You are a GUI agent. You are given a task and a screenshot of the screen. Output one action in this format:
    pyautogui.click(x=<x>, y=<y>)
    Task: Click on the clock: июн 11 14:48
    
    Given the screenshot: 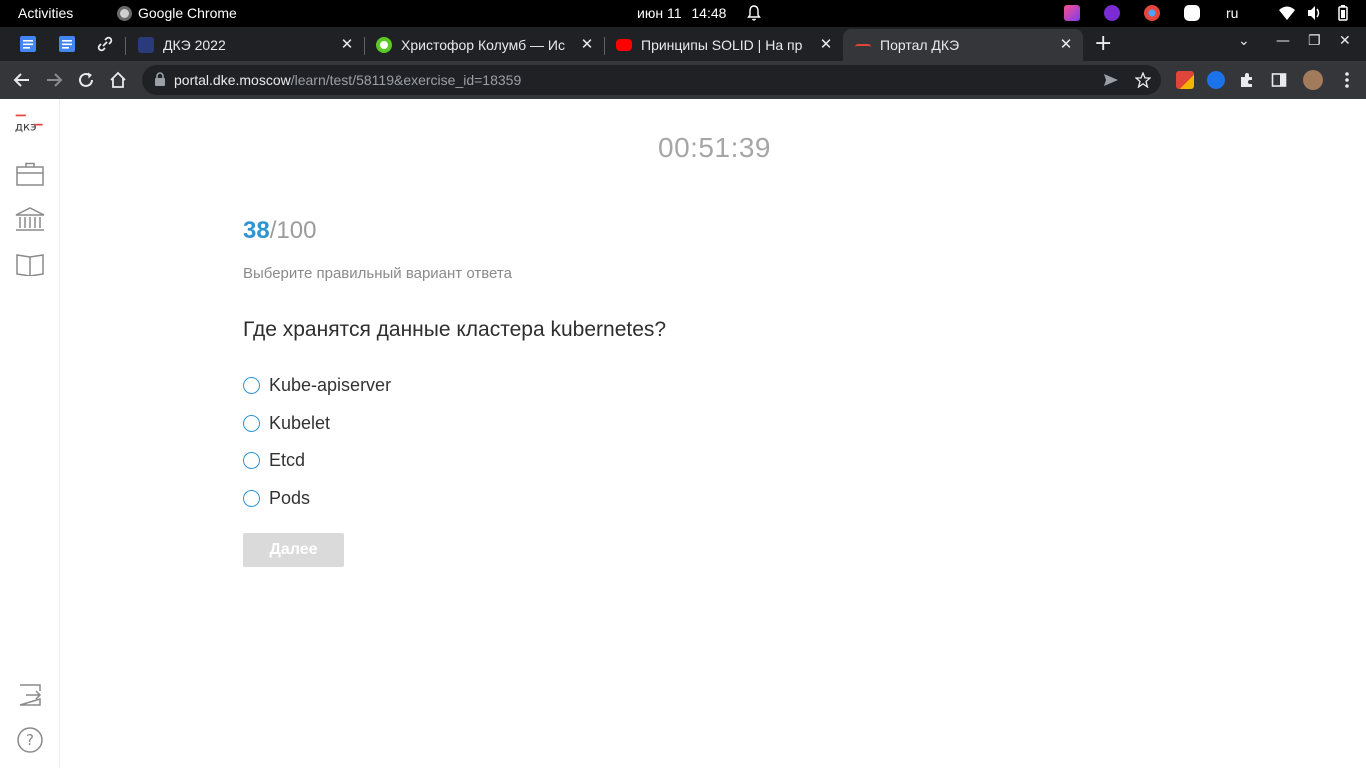 What is the action you would take?
    pyautogui.click(x=681, y=13)
    